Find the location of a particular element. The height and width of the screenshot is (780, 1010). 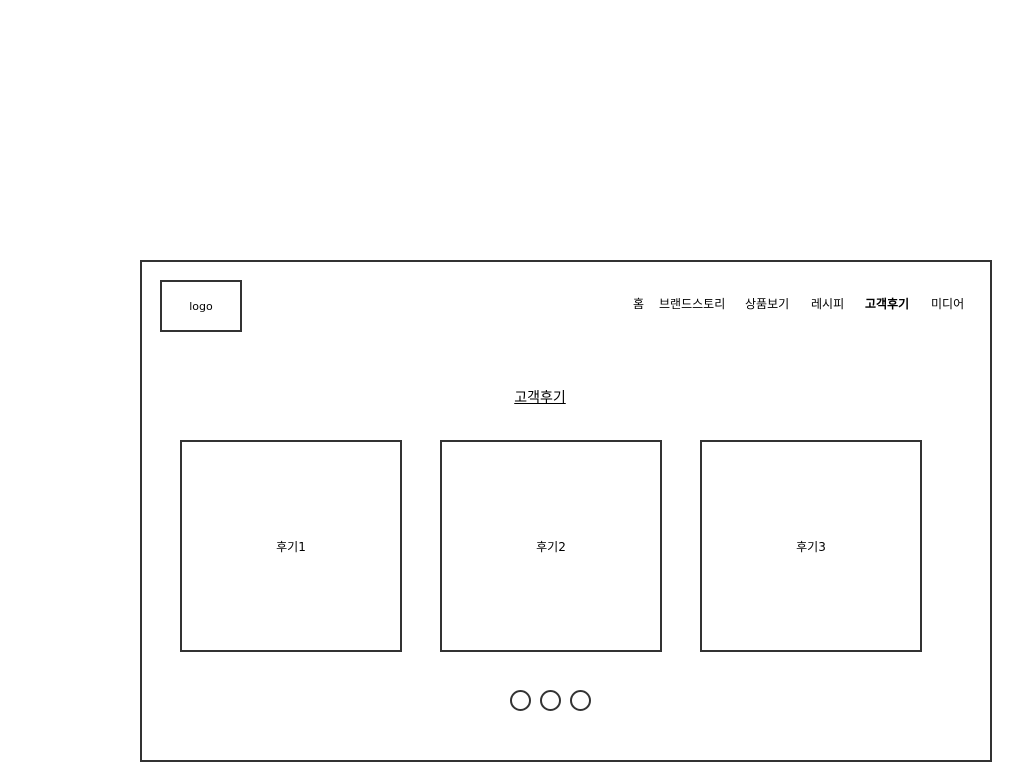

nav-item-media: 미디어 is located at coordinates (947, 304).